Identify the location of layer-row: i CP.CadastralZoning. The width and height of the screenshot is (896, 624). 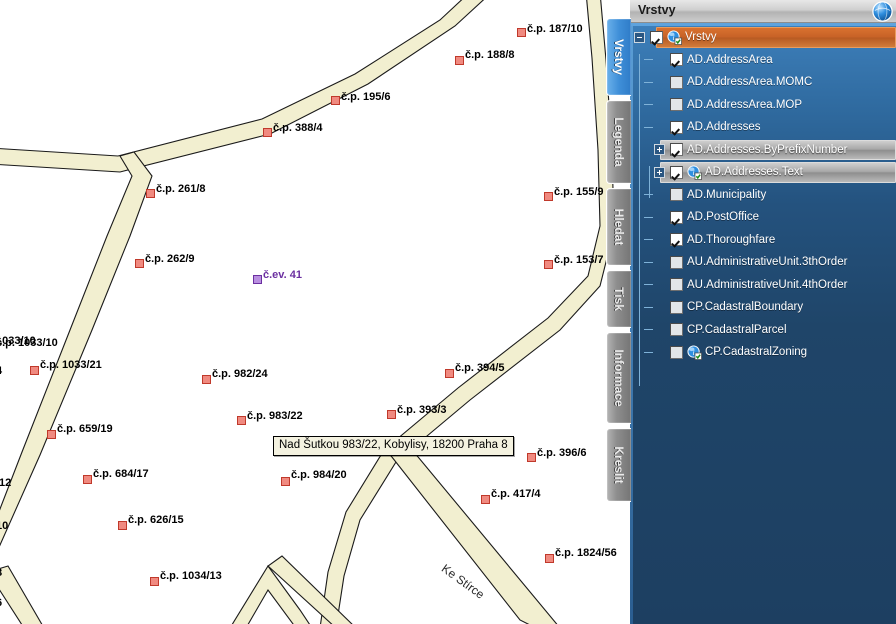
(763, 352).